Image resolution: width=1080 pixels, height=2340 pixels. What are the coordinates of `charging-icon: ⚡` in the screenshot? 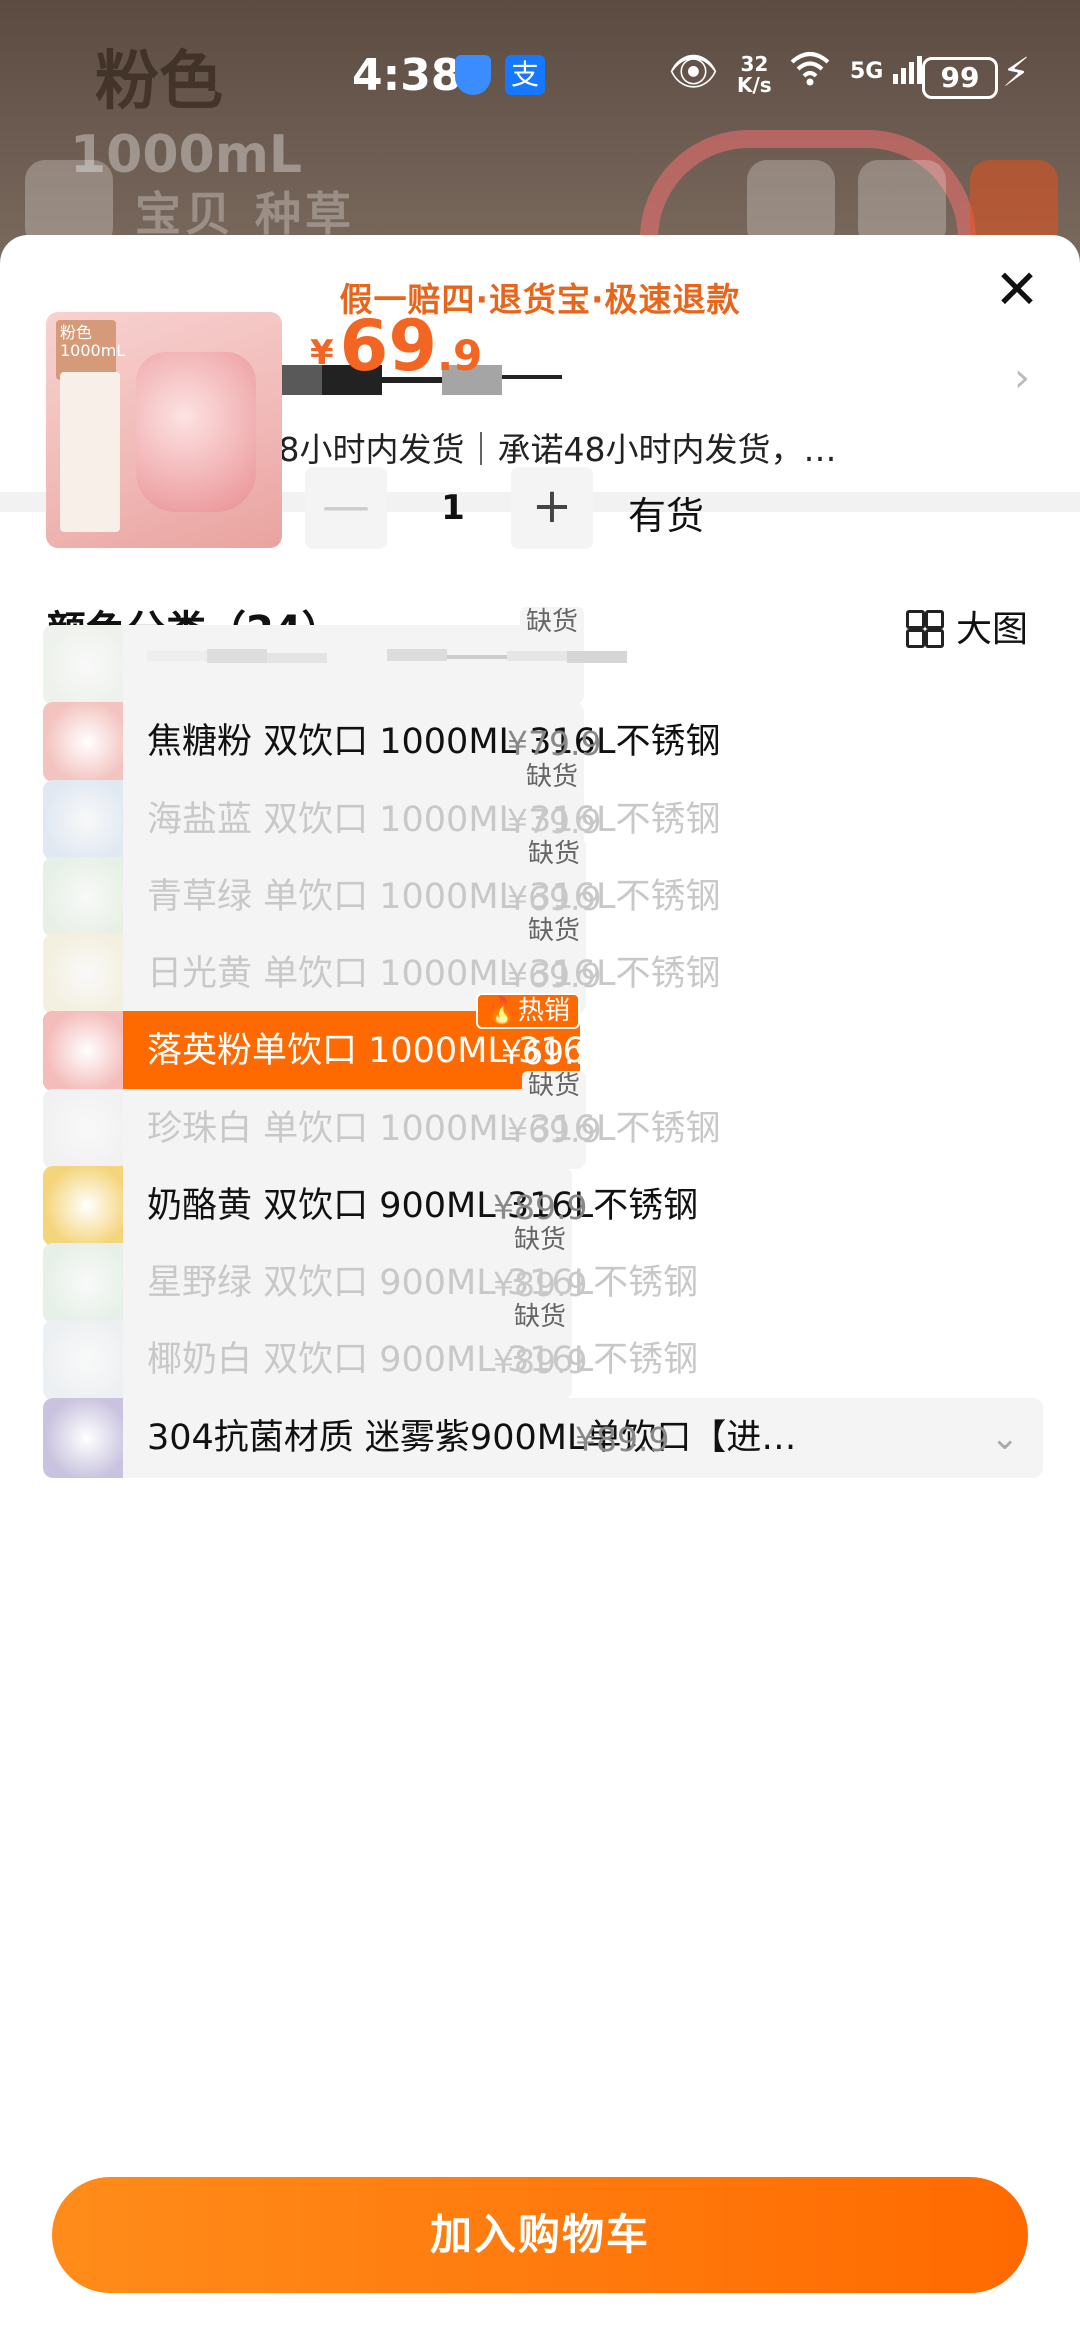 It's located at (1016, 73).